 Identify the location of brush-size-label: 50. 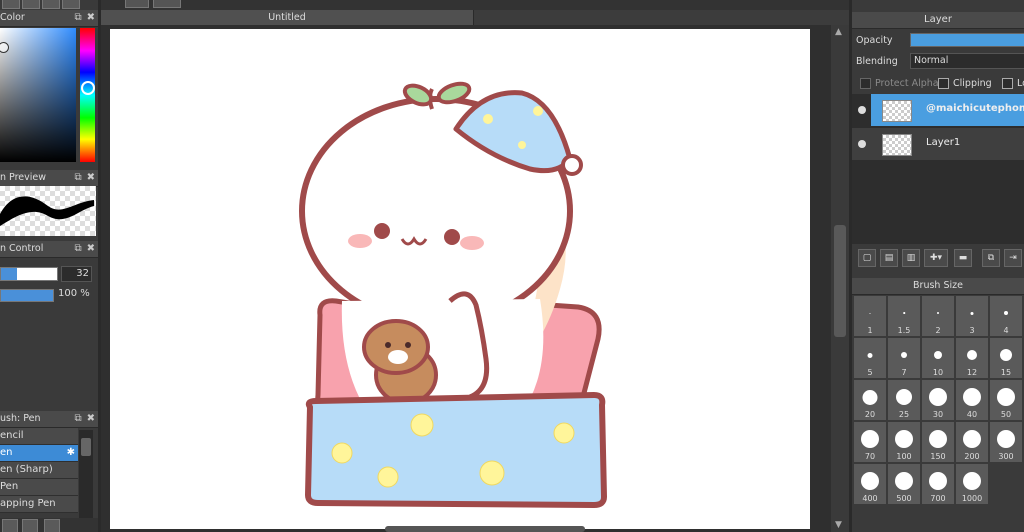
(1006, 414).